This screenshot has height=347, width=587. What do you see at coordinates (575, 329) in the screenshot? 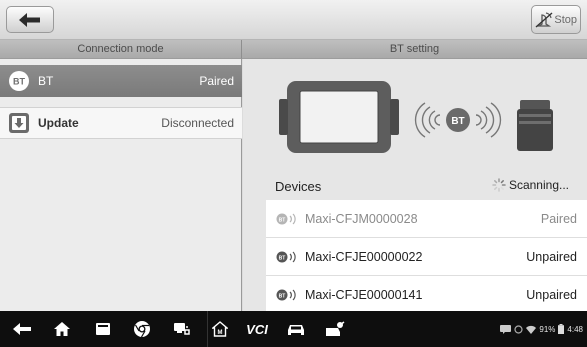
I see `clock-time: 4:48` at bounding box center [575, 329].